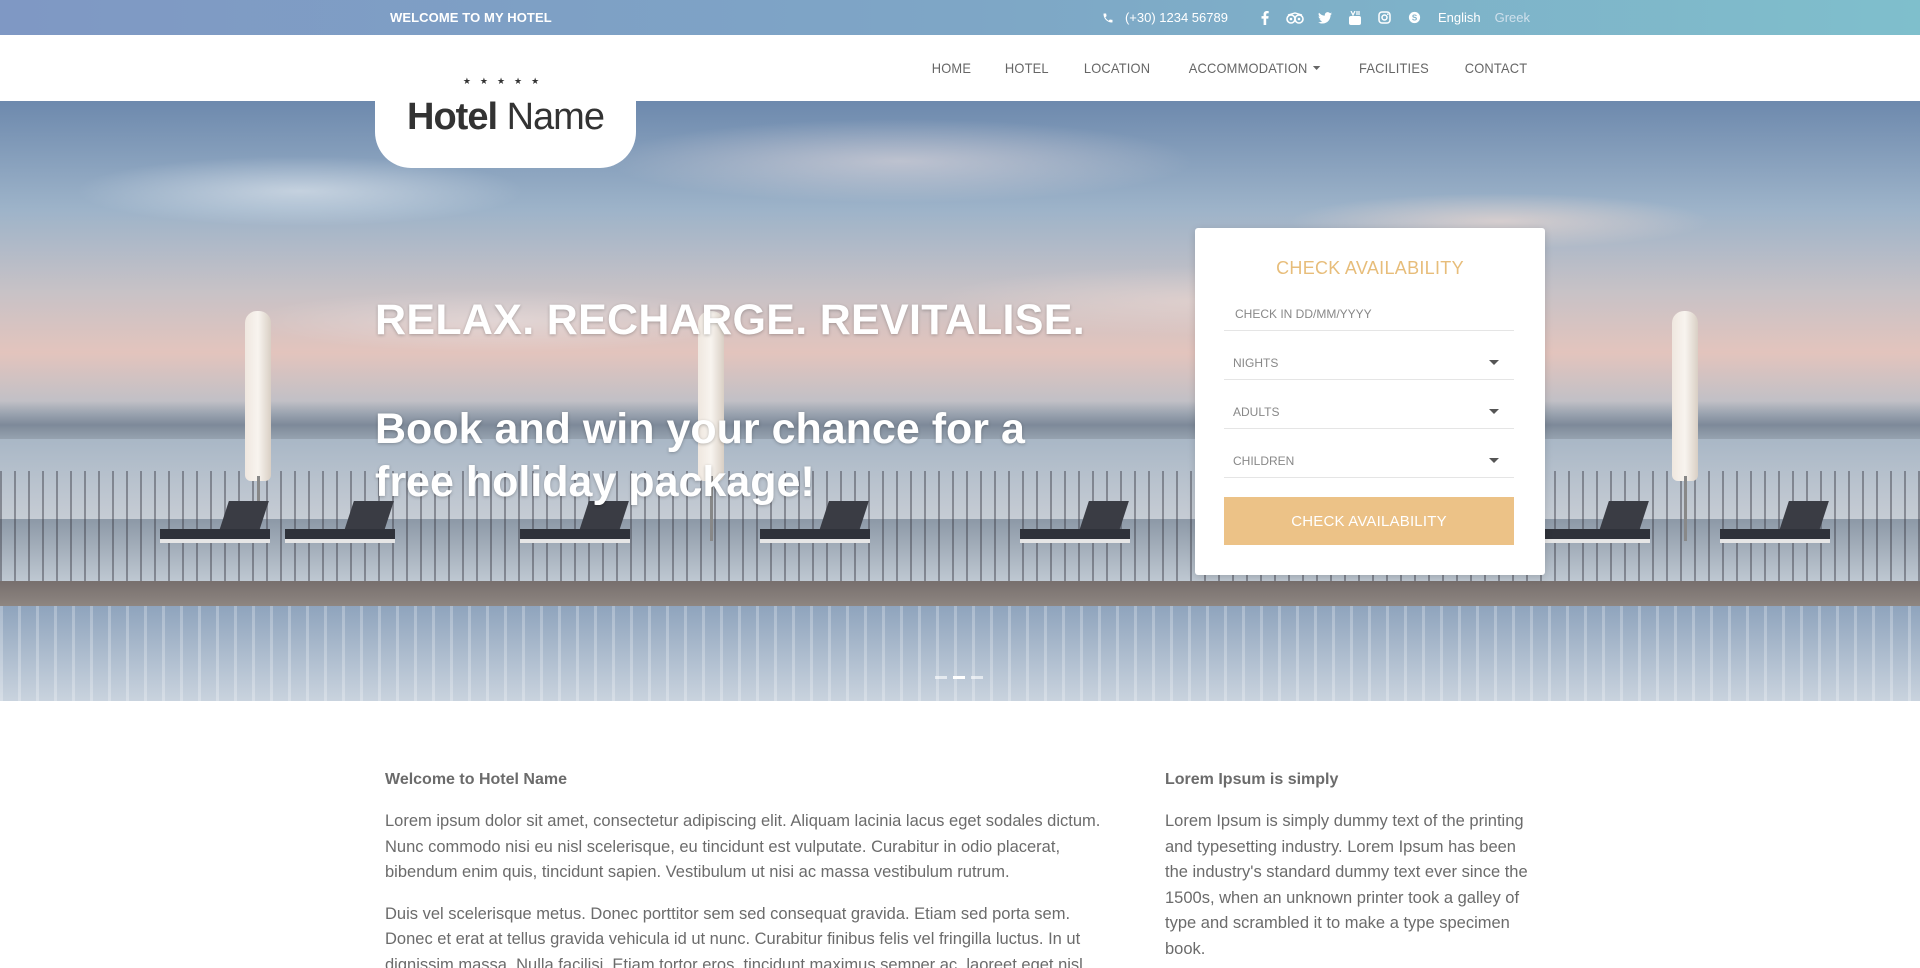  I want to click on hotel-logo: ★★★★★ Hotel Name, so click(505, 121).